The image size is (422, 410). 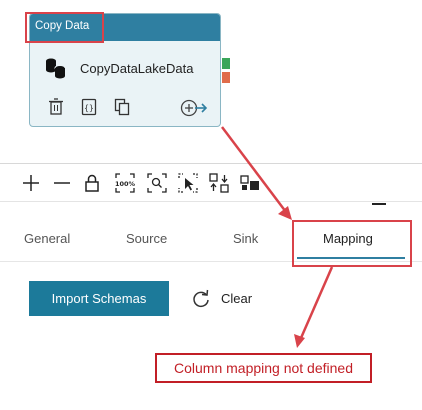 What do you see at coordinates (226, 63) in the screenshot?
I see `success-output-port` at bounding box center [226, 63].